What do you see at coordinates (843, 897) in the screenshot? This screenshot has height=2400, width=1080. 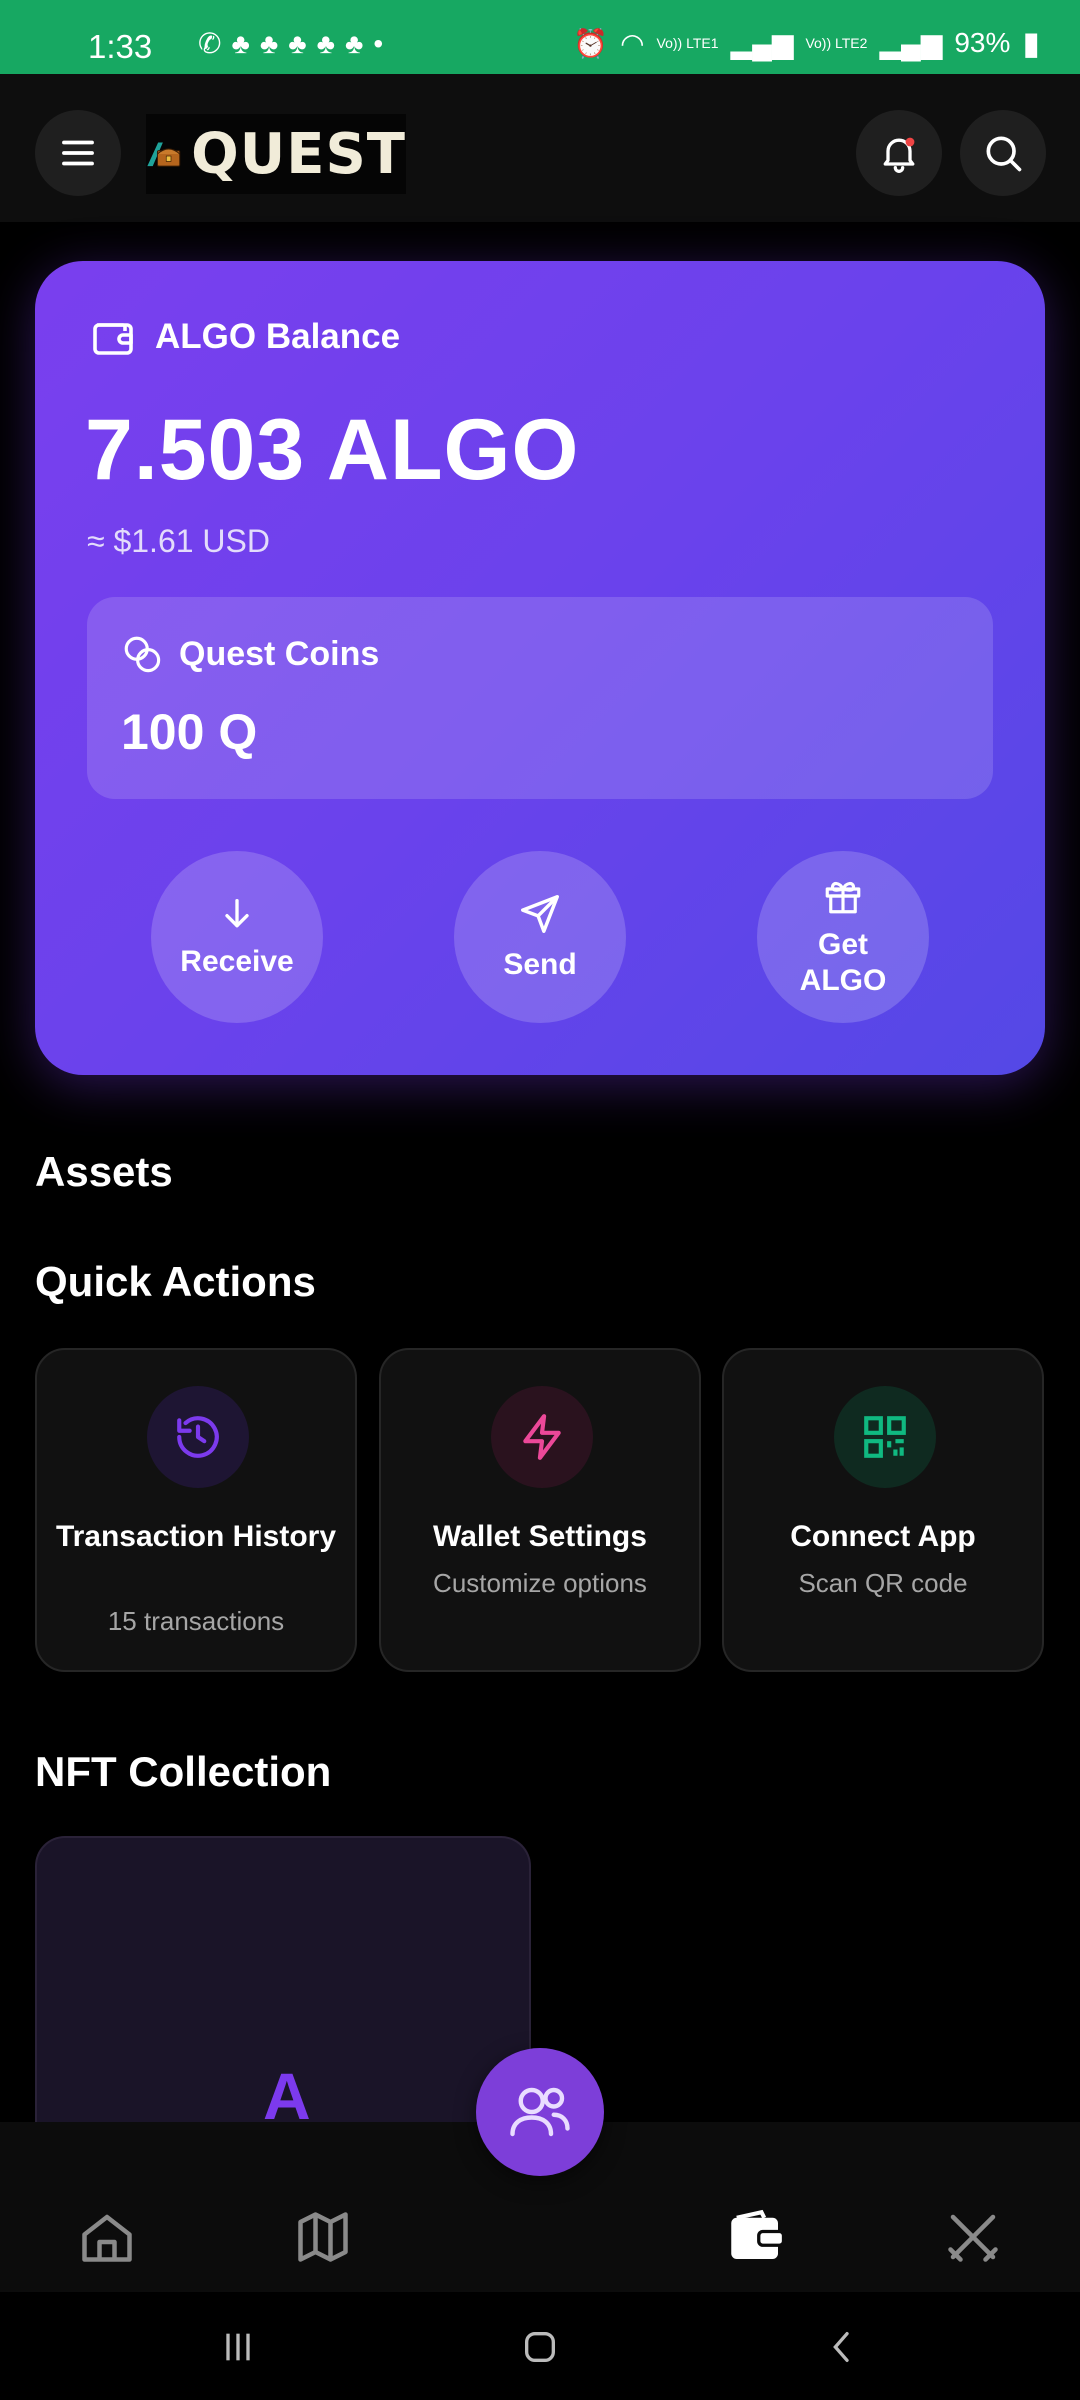 I see `gift-icon` at bounding box center [843, 897].